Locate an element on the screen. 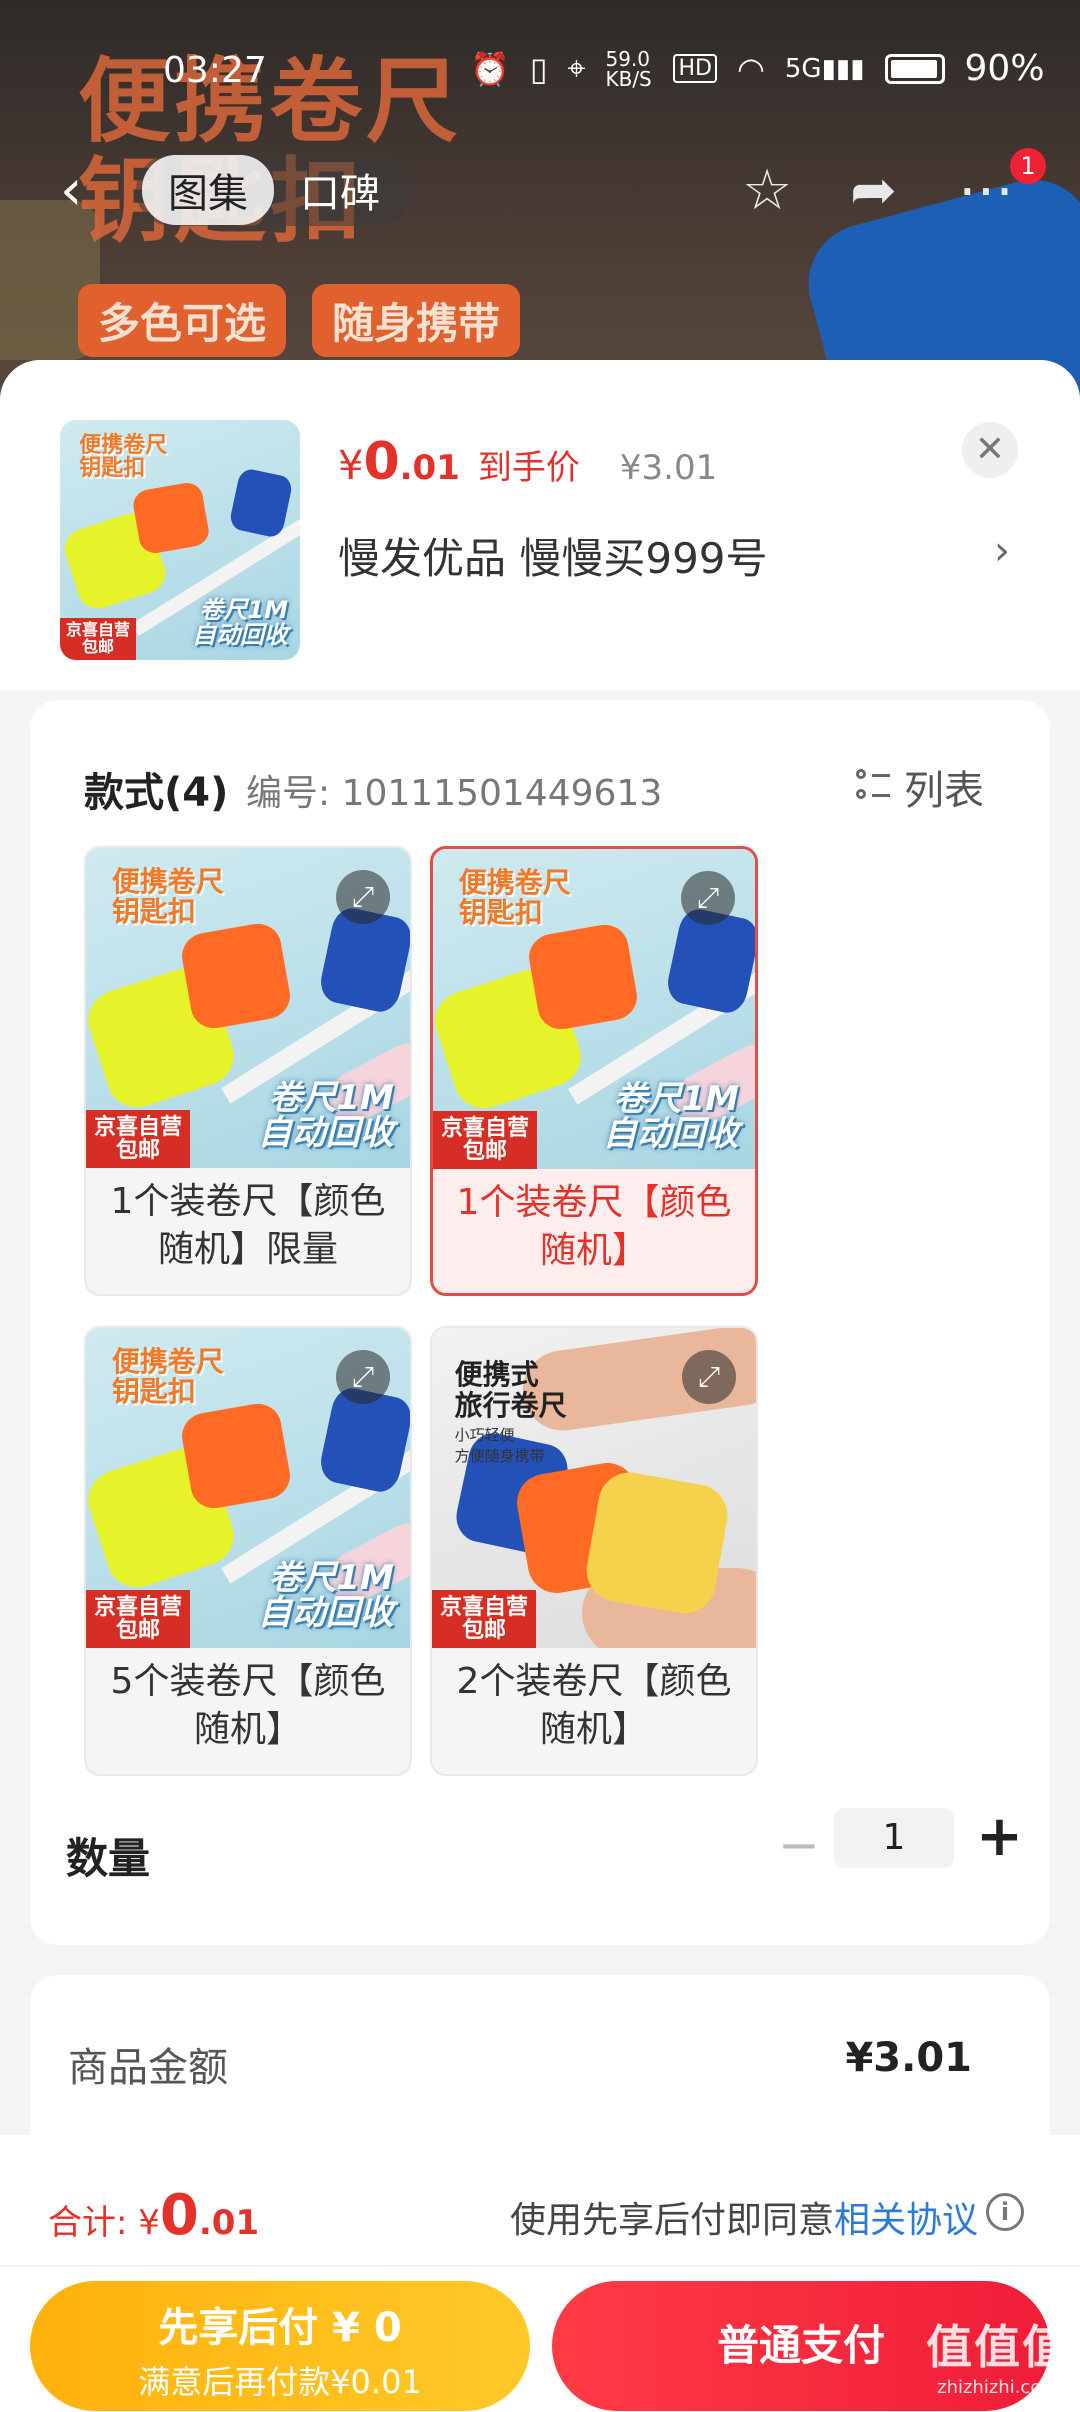 The width and height of the screenshot is (1080, 2412). divider is located at coordinates (540, 2266).